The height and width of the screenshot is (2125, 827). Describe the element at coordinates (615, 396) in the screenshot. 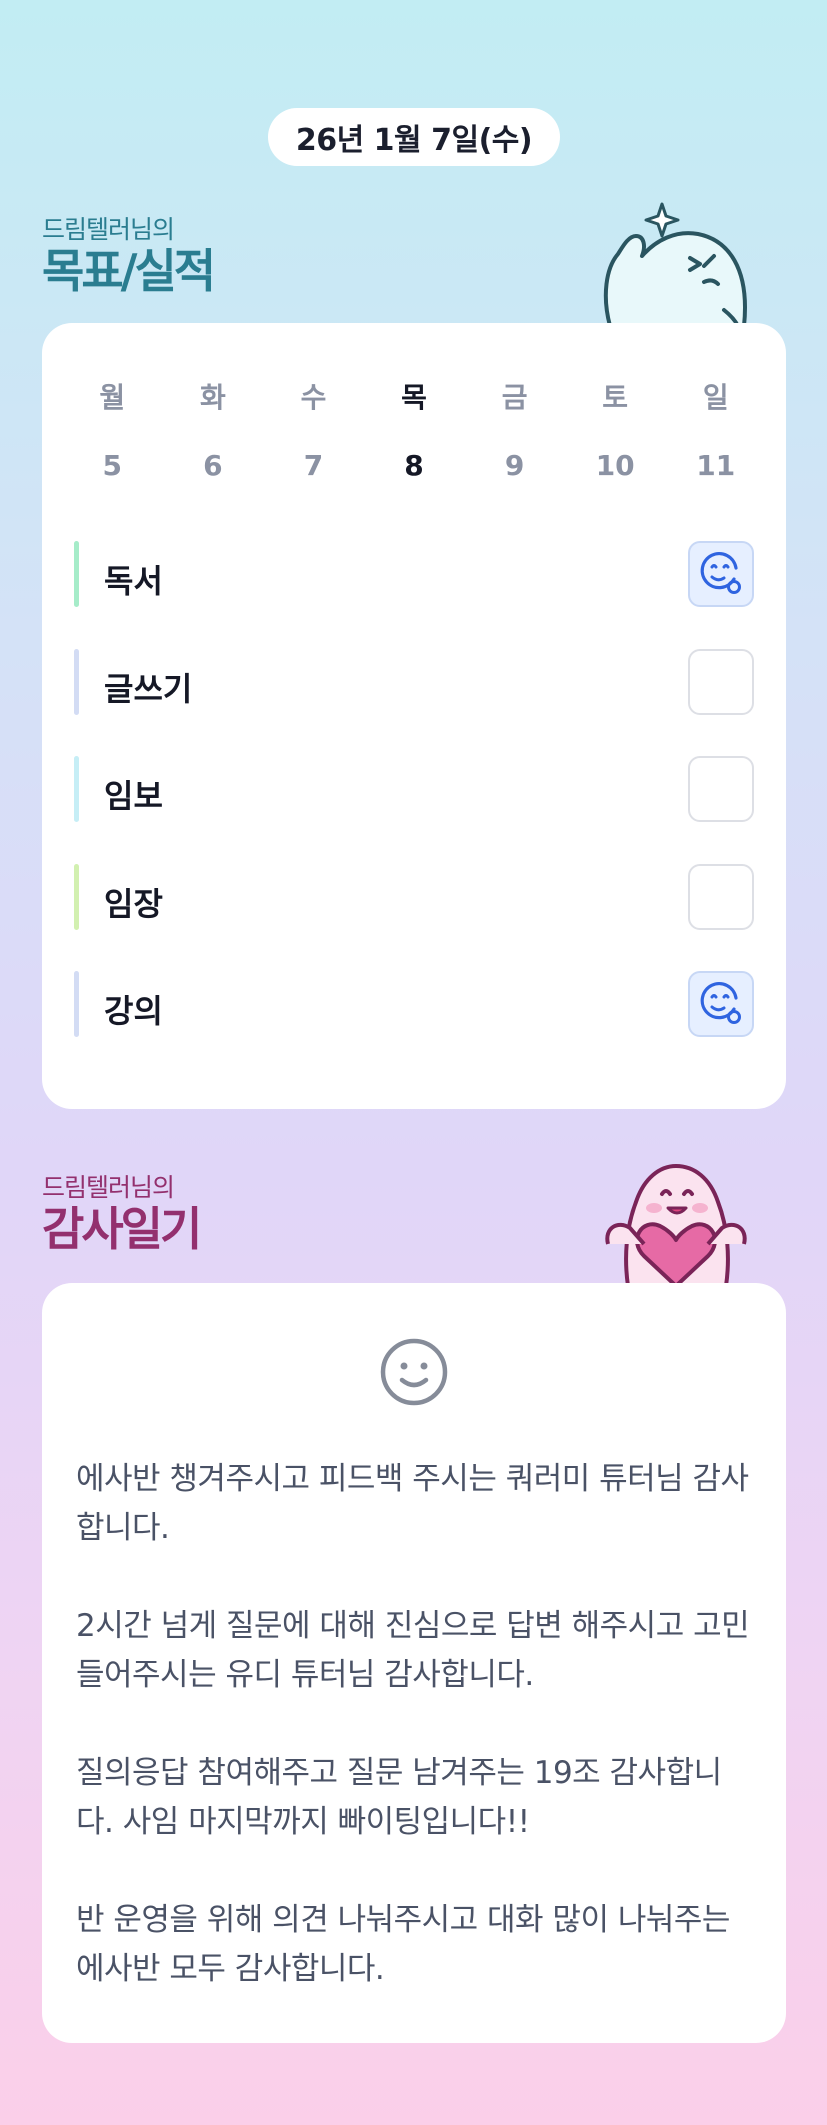

I see `weekday-label: 토` at that location.